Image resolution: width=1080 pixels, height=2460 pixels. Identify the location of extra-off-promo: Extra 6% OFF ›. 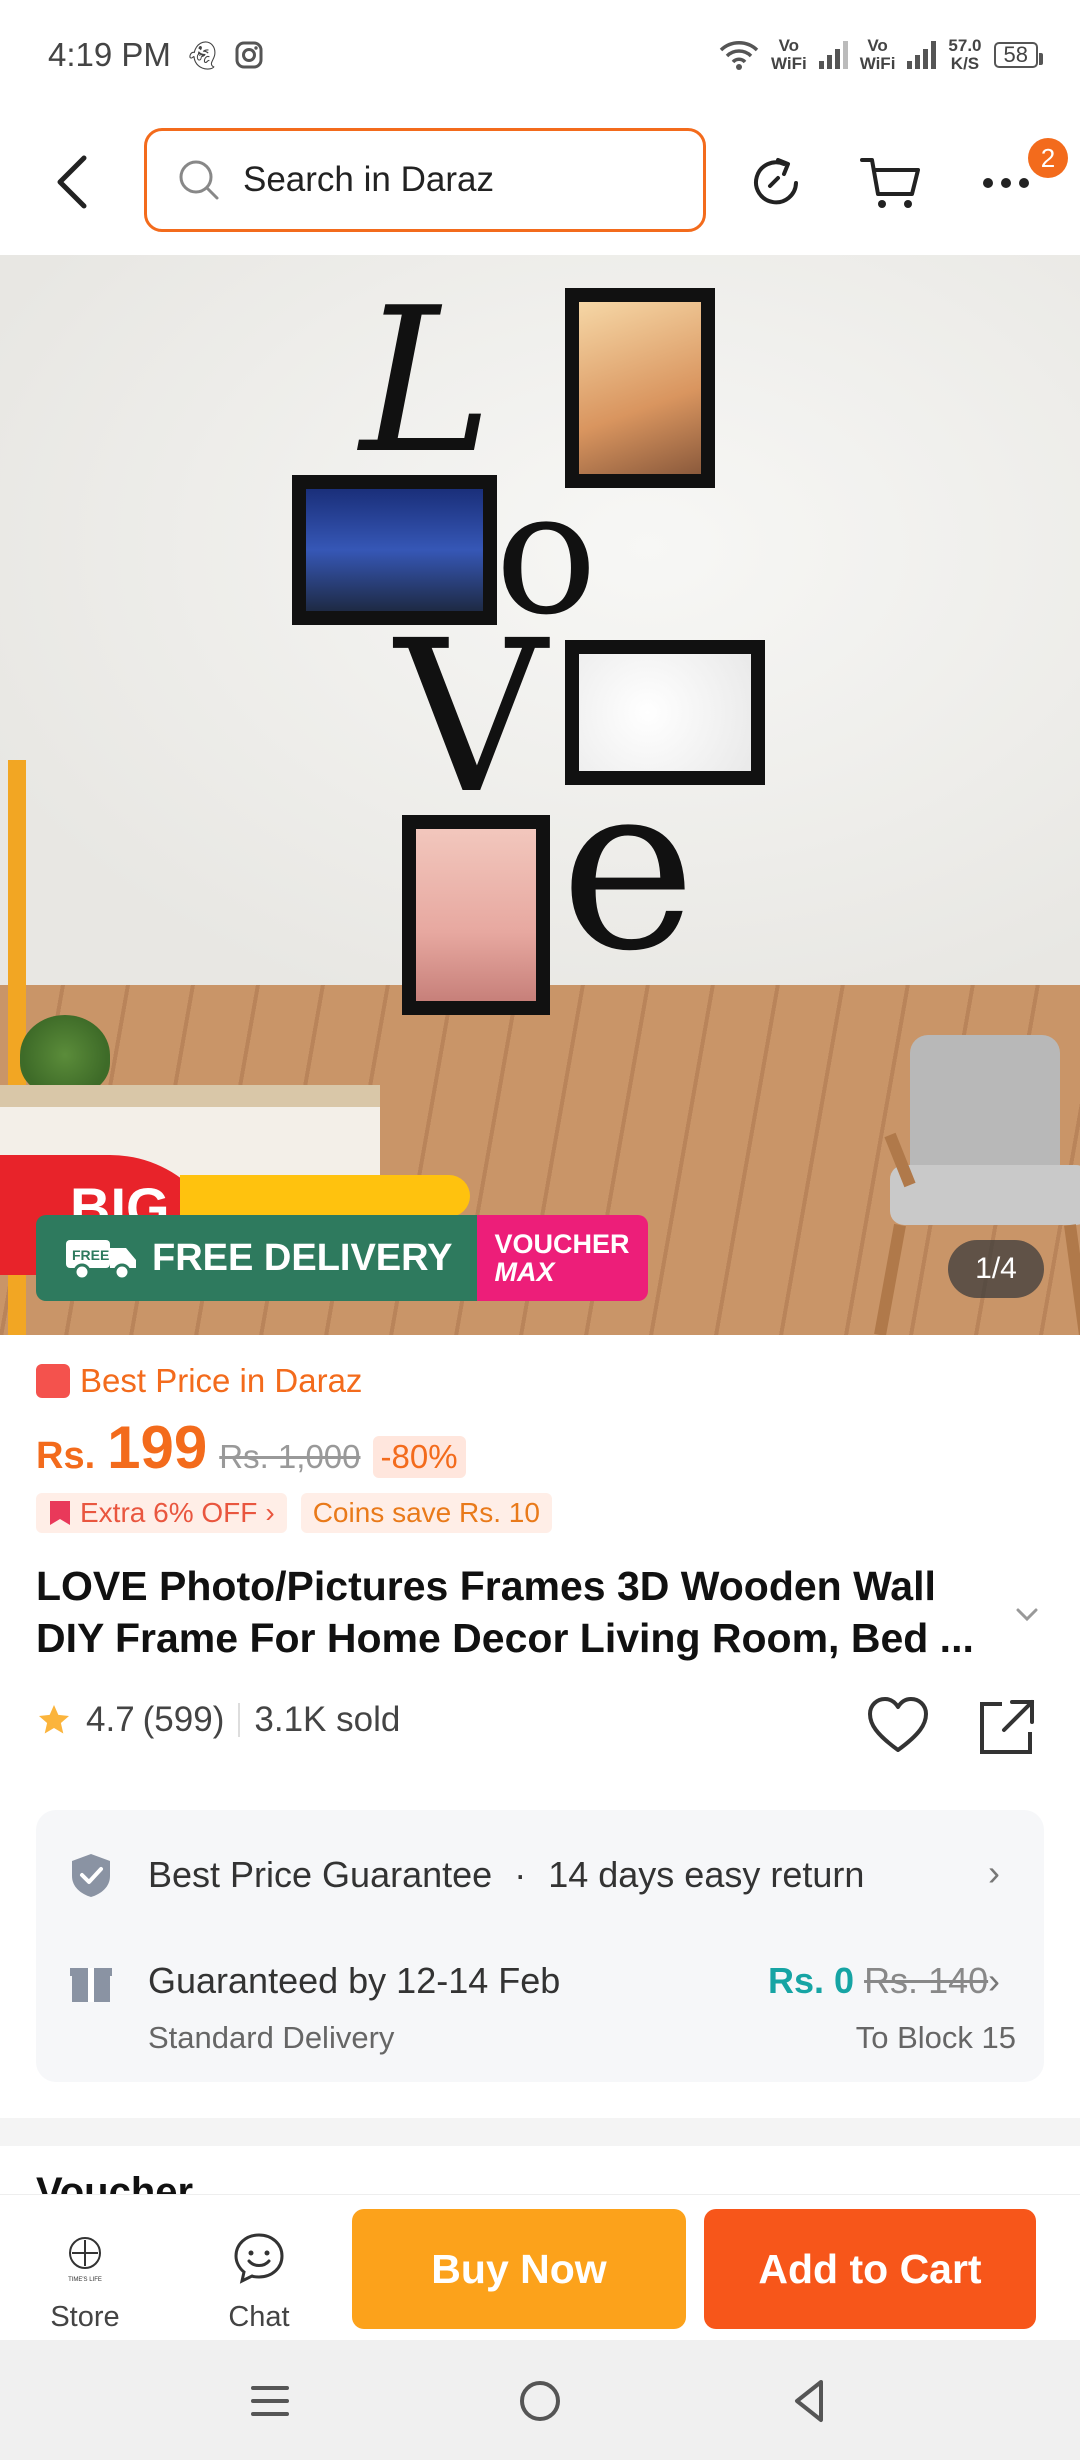
(161, 1513).